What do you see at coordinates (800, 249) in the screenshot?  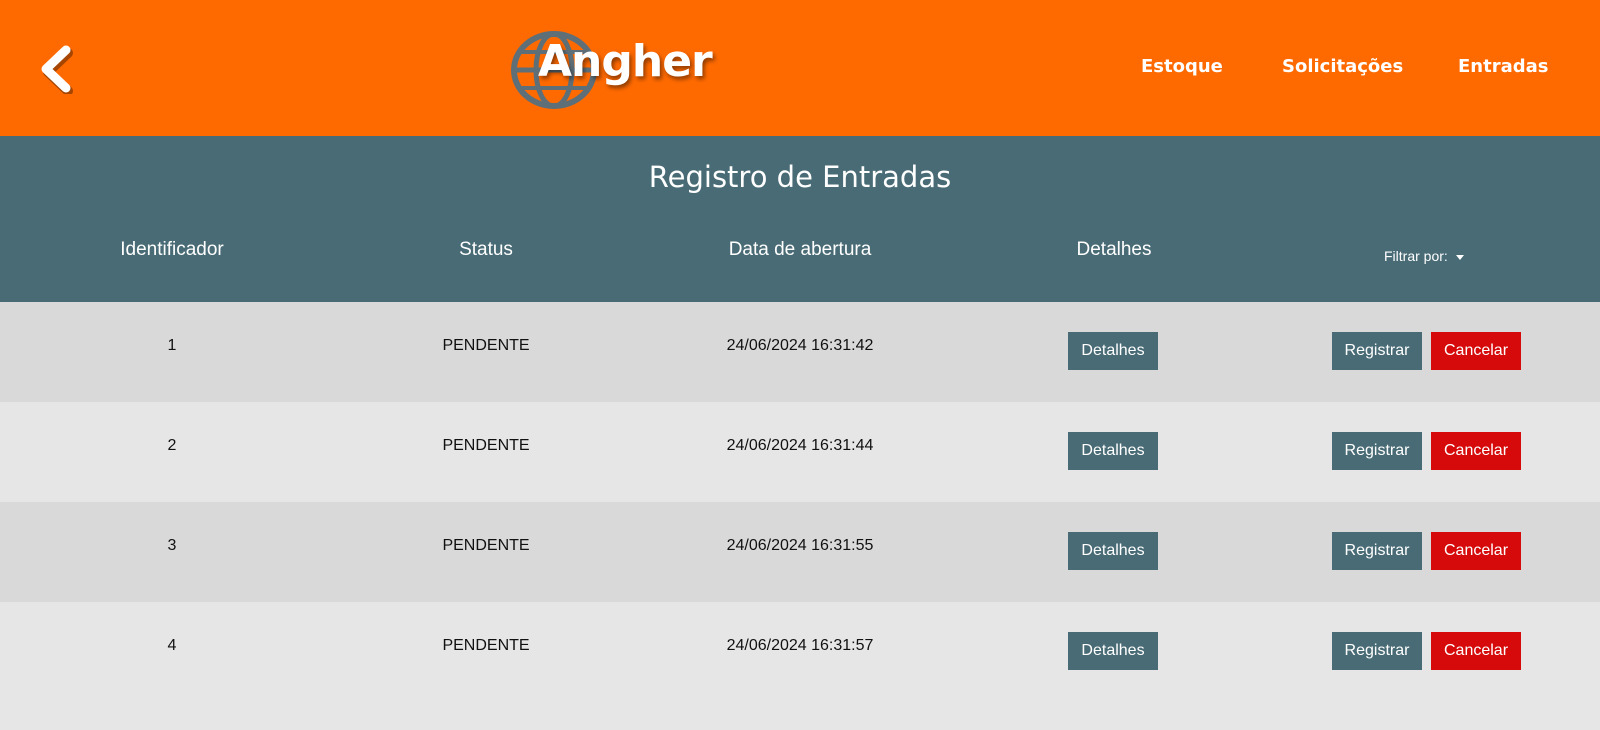 I see `column-header-data-abertura: Data de abertura` at bounding box center [800, 249].